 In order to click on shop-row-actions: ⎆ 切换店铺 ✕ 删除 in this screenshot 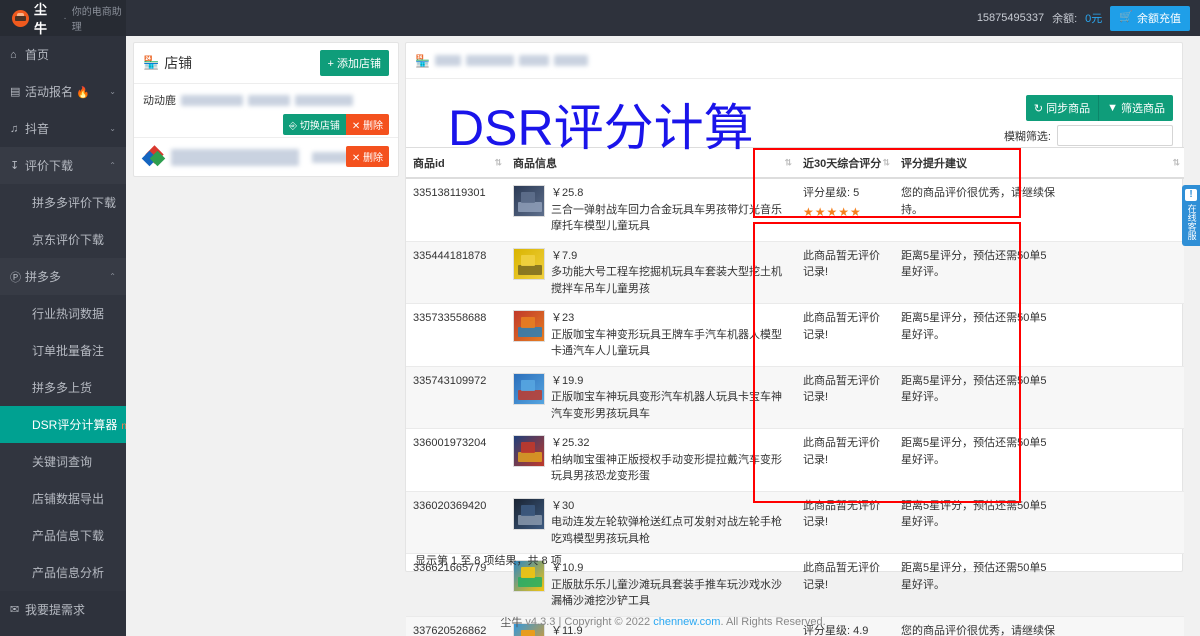, I will do `click(336, 124)`.